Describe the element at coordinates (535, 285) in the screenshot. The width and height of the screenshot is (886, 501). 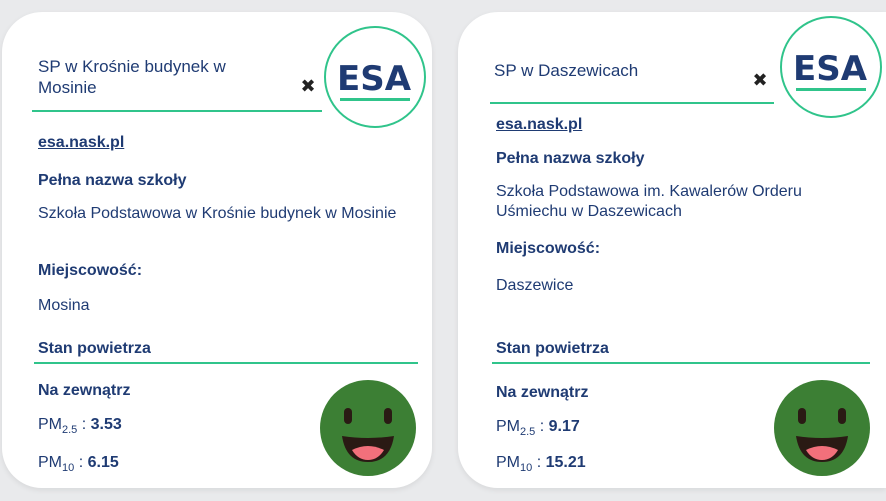
I see `city-value: Daszewice` at that location.